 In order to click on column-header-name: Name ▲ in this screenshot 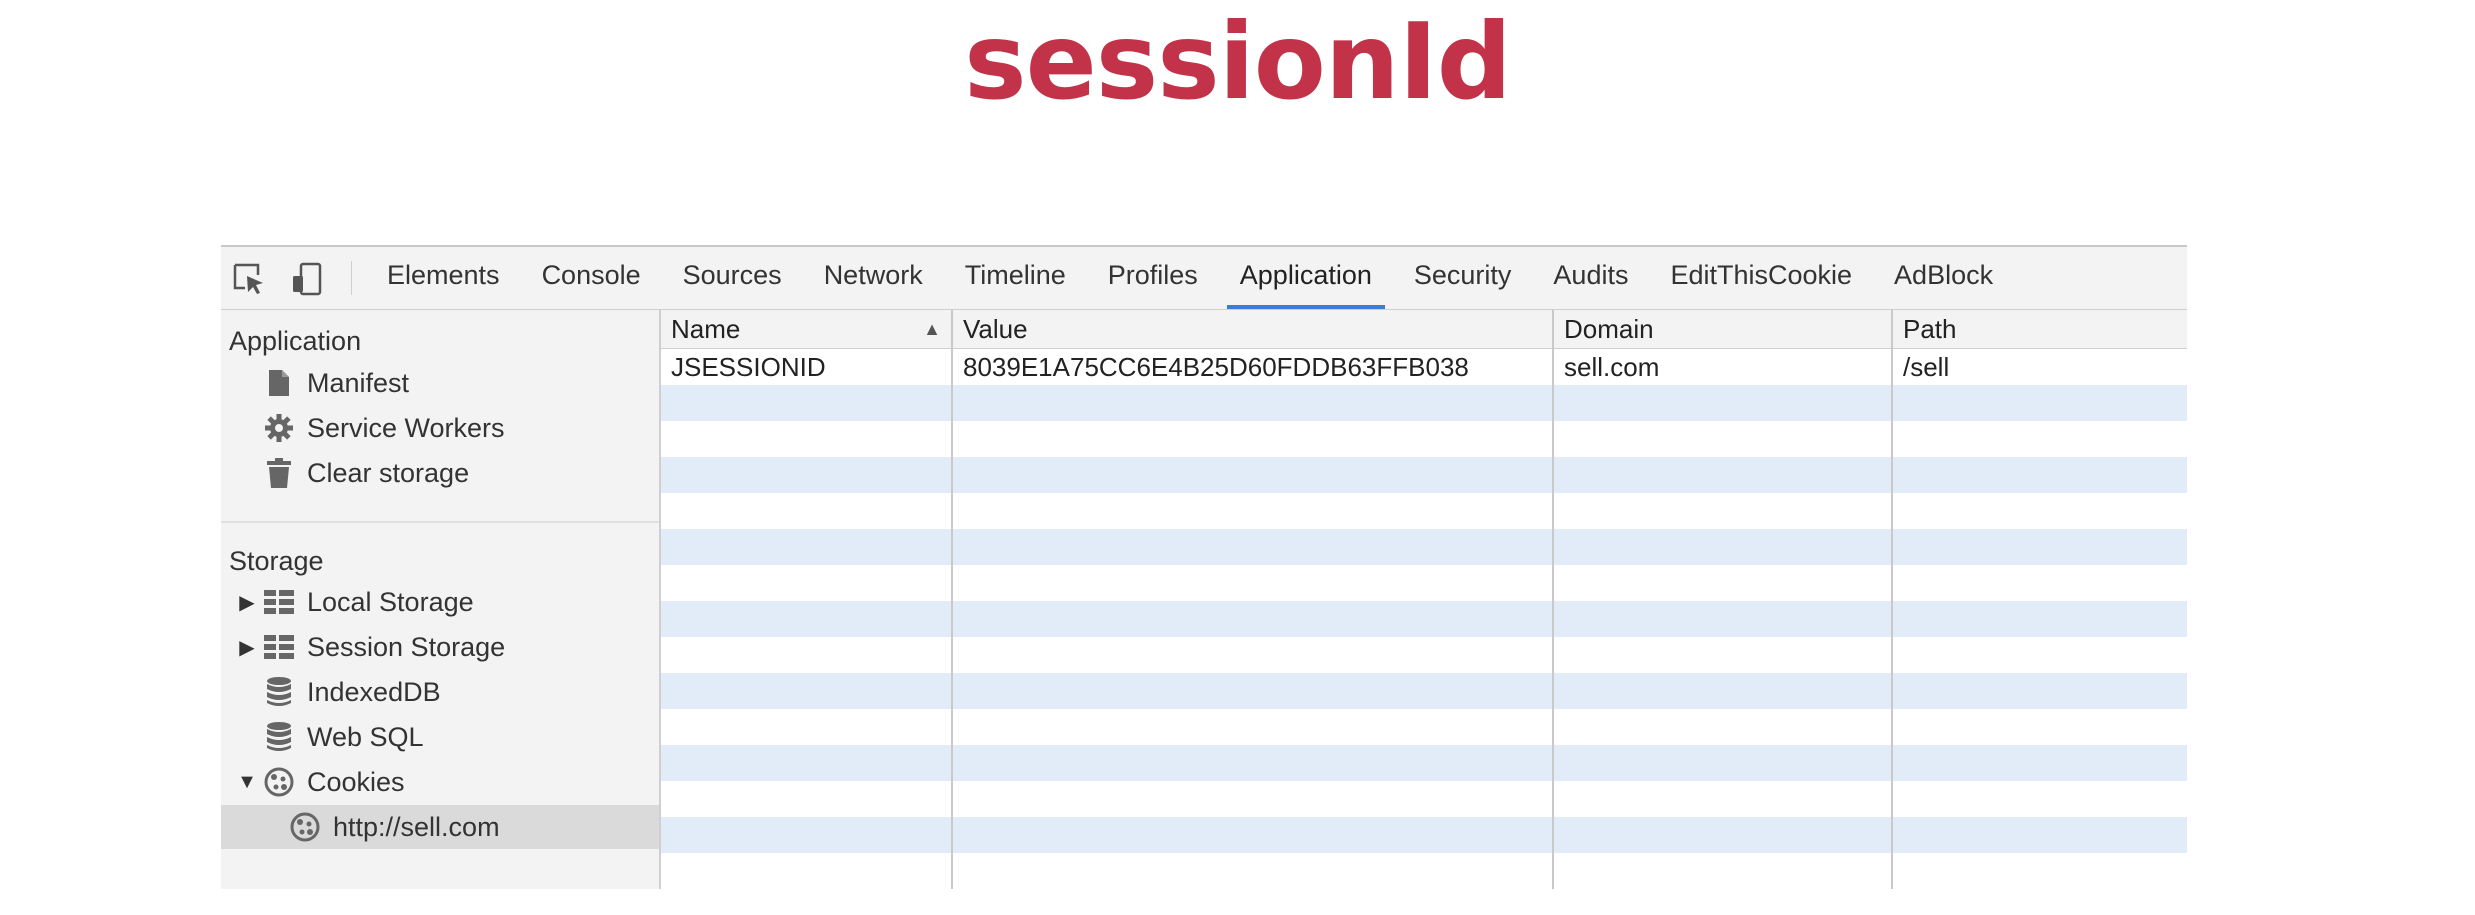, I will do `click(806, 329)`.